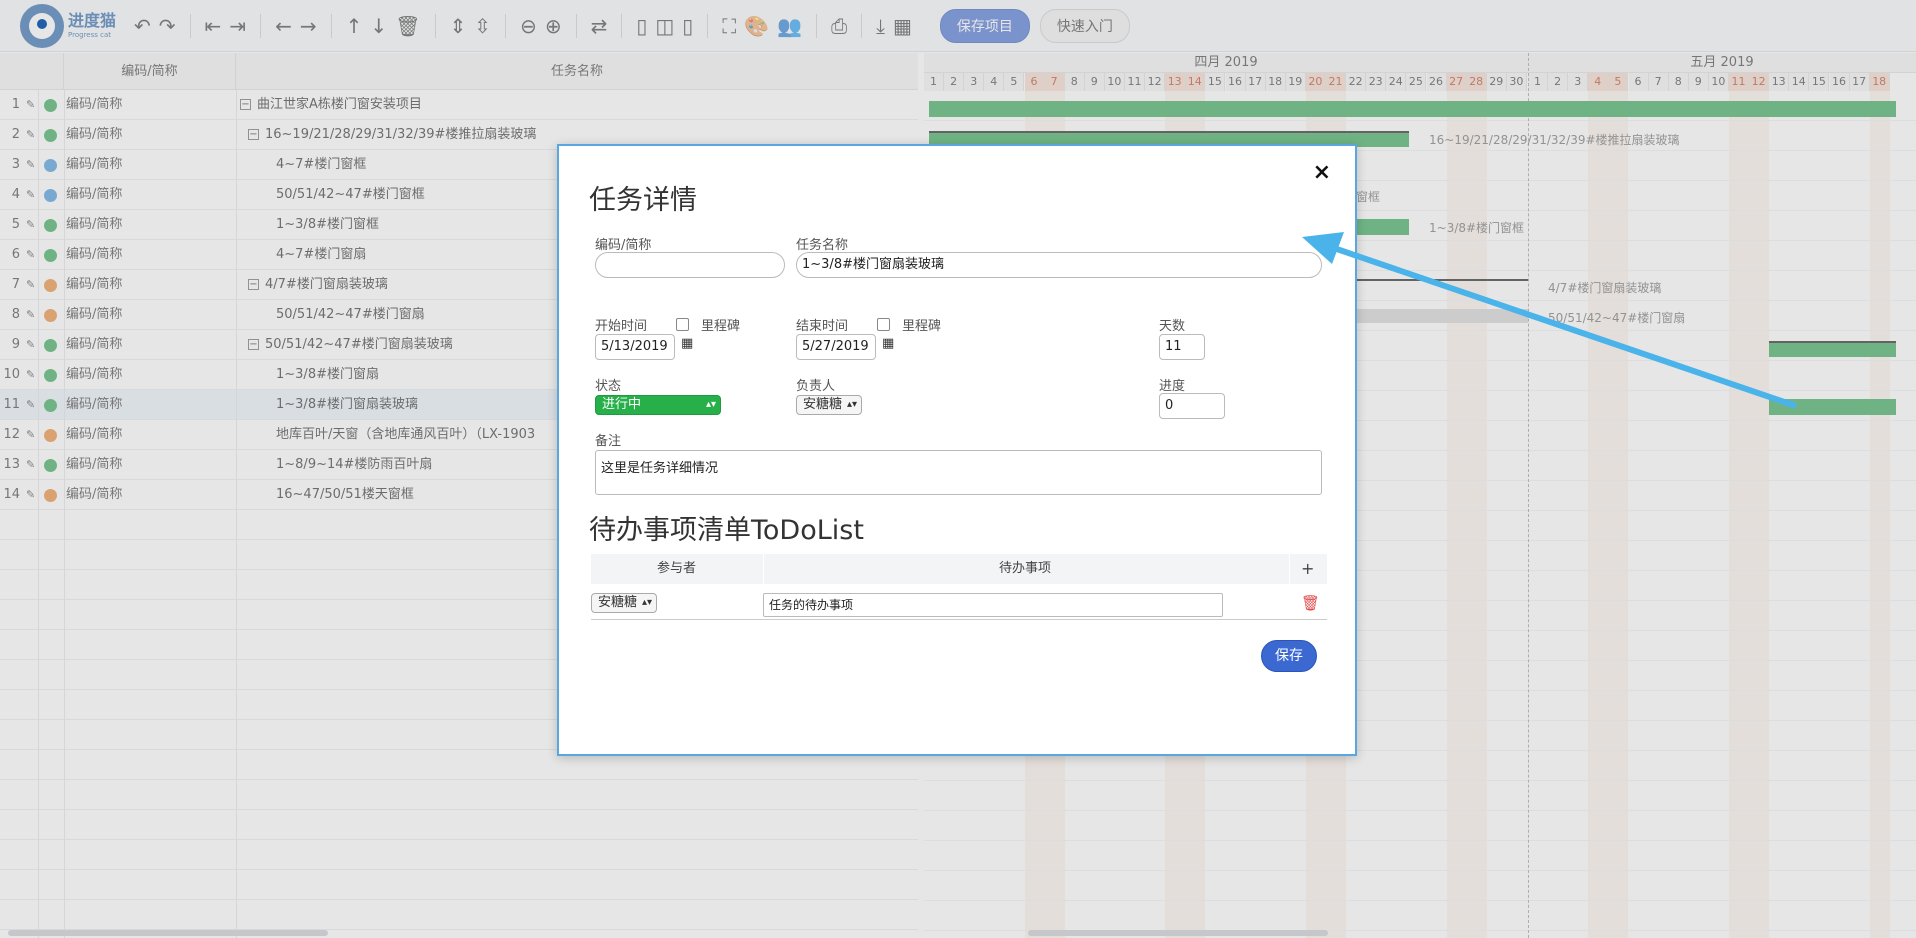  I want to click on todo-col-participant: 参与者, so click(677, 568).